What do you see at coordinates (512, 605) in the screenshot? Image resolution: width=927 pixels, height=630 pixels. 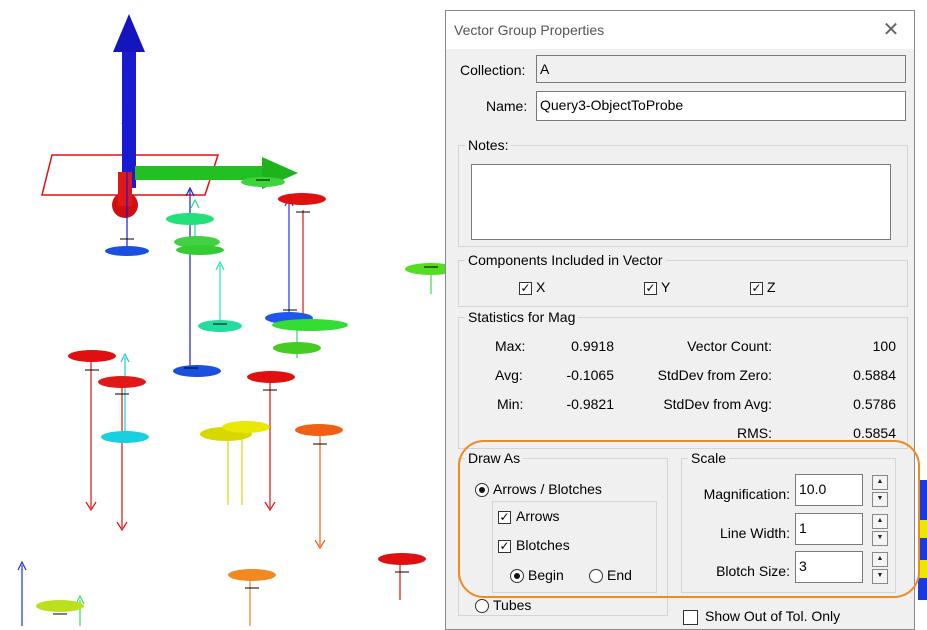 I see `tubes-label: Tubes` at bounding box center [512, 605].